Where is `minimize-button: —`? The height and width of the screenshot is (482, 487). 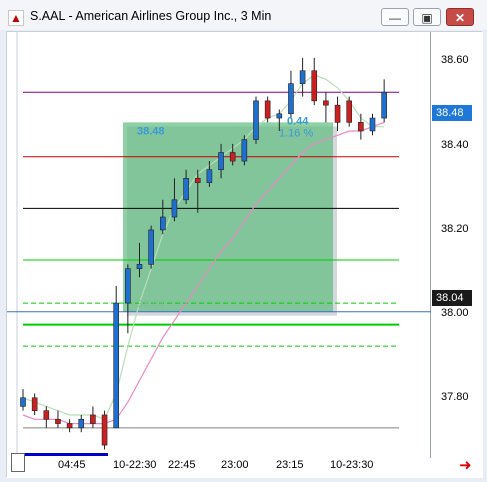
minimize-button: — is located at coordinates (395, 17).